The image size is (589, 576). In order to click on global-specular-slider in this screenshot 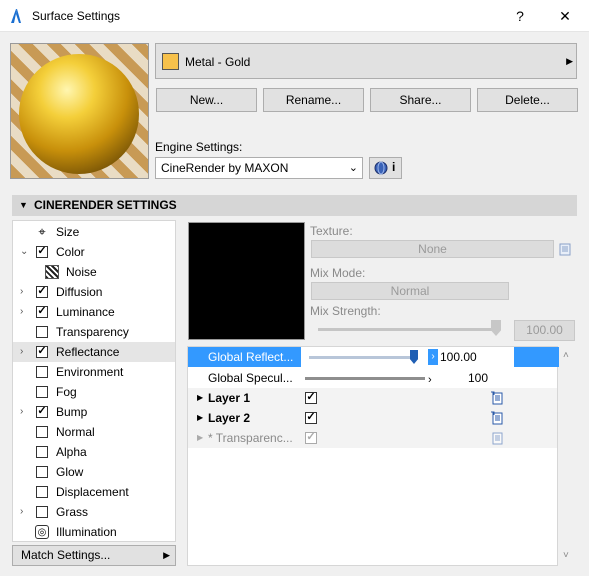, I will do `click(365, 378)`.